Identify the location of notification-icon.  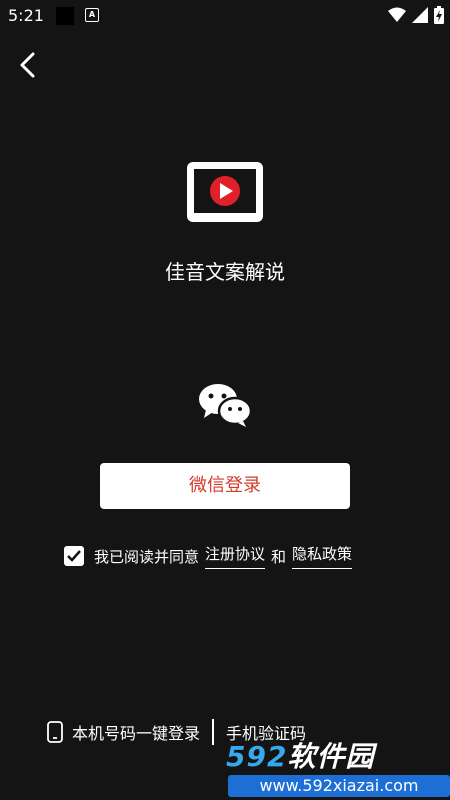
(65, 16).